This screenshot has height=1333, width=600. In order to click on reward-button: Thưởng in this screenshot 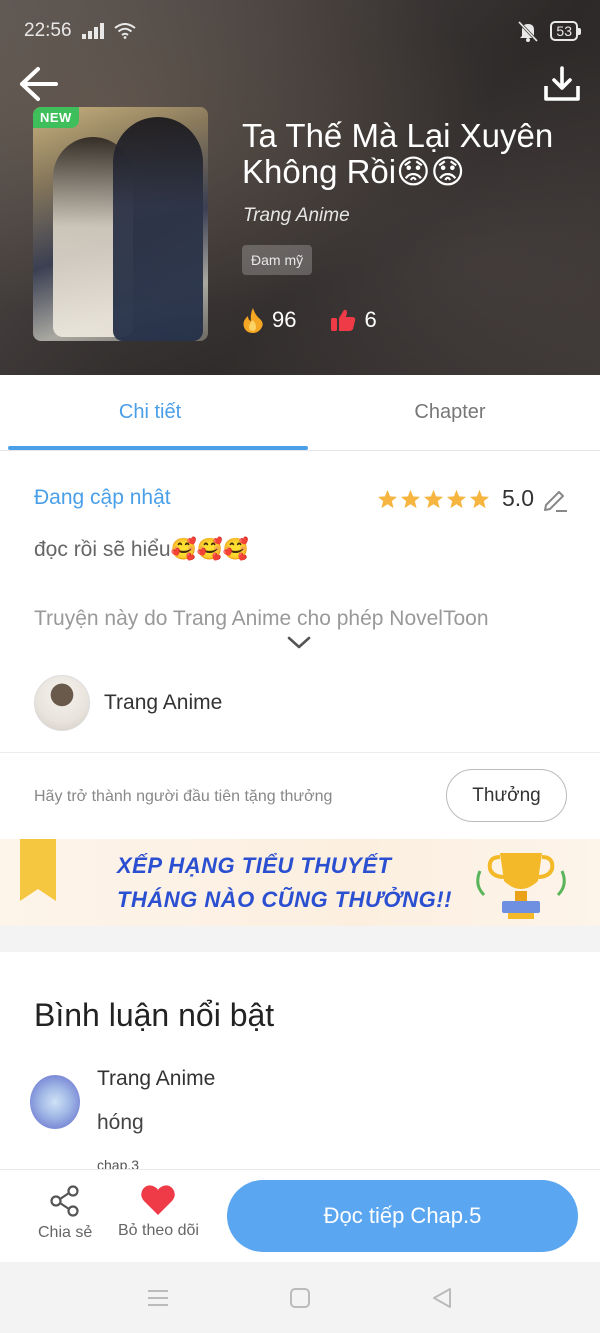, I will do `click(506, 795)`.